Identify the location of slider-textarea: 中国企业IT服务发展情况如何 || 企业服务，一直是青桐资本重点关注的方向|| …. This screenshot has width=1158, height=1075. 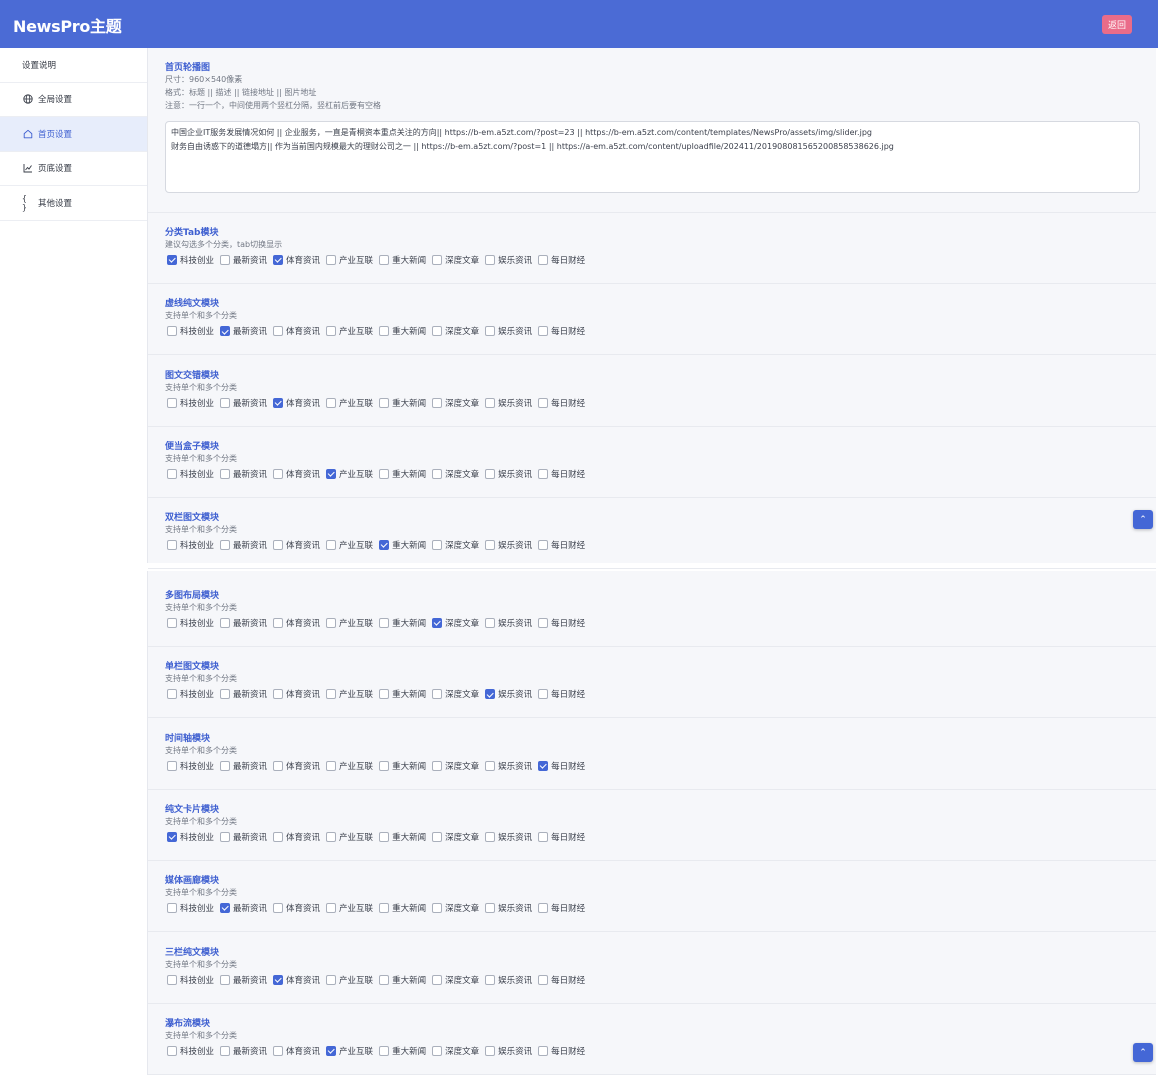
(652, 157).